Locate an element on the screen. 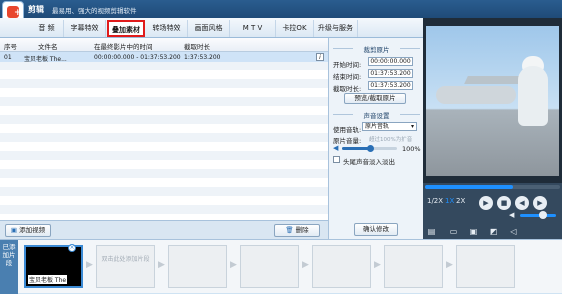 Image resolution: width=562 pixels, height=294 pixels. audio-source-label: 使用音轨: is located at coordinates (347, 130).